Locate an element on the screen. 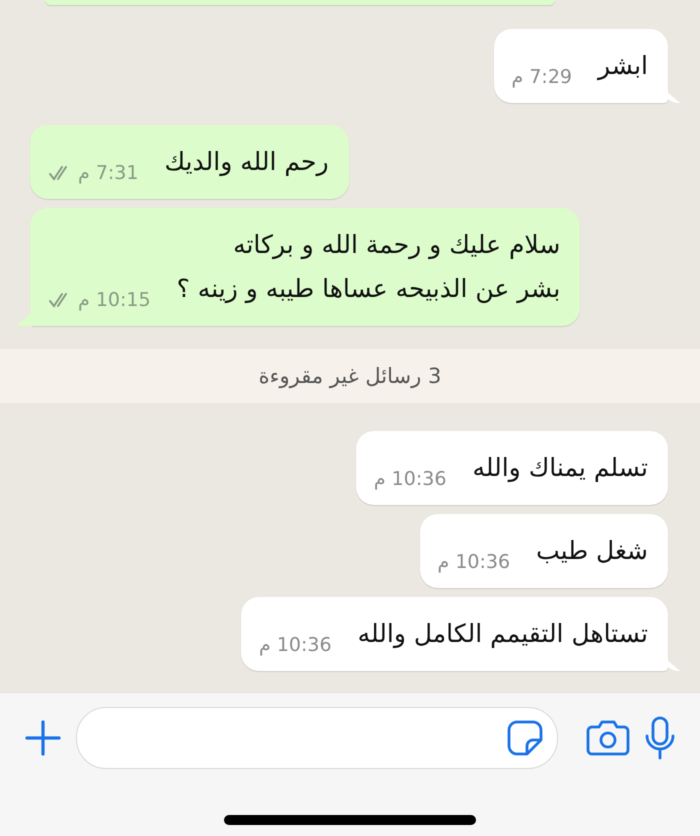  message-text: سلام عليك و رحمة الله و بركاته بشر عن الذبيحه عساها طيبه و زينه ؟ is located at coordinates (368, 267).